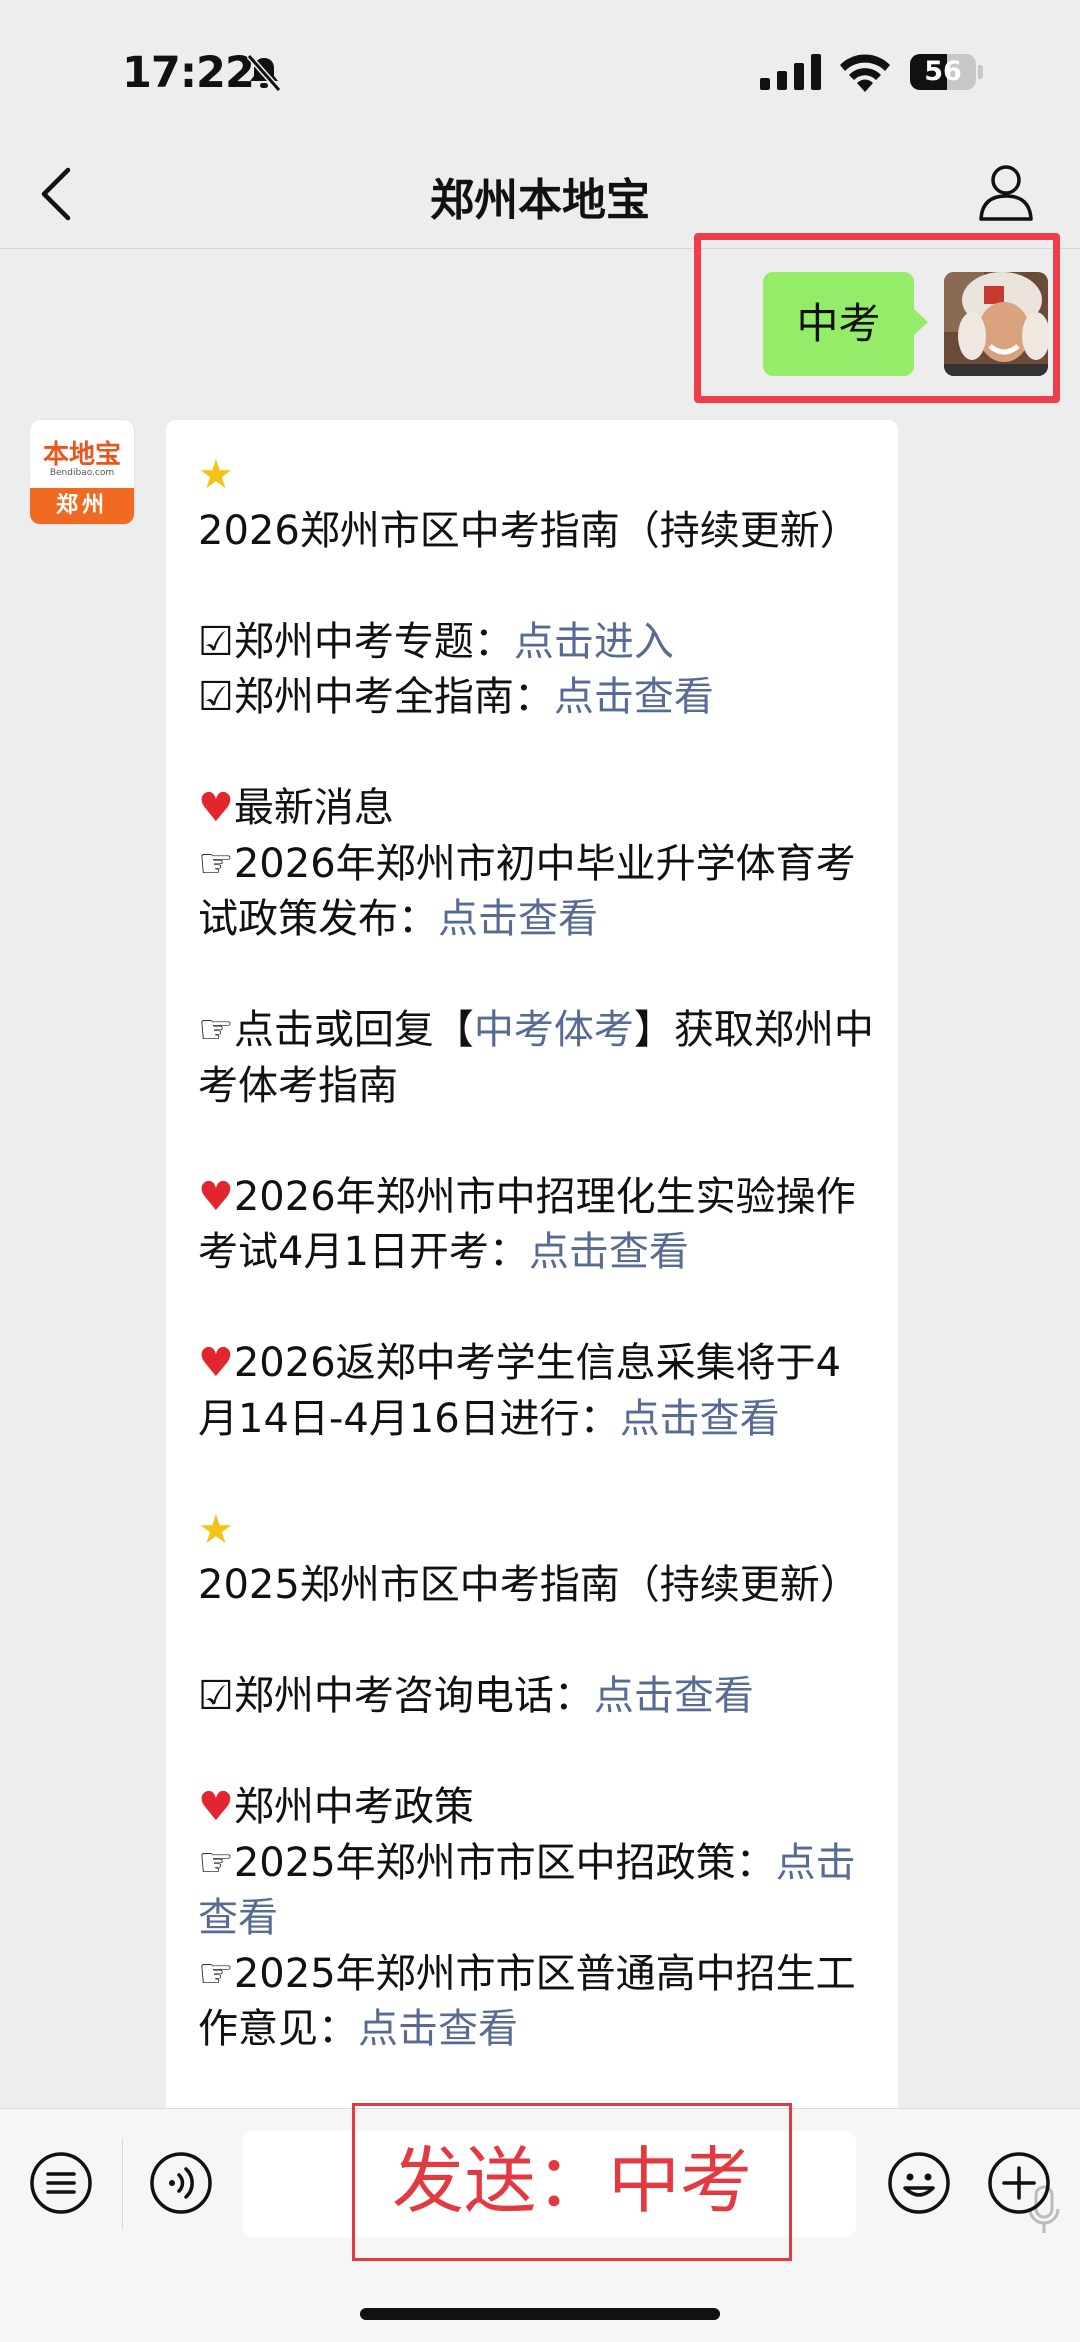 This screenshot has height=2342, width=1080. Describe the element at coordinates (572, 2182) in the screenshot. I see `send-instruction-overlay: 发送：中考` at that location.